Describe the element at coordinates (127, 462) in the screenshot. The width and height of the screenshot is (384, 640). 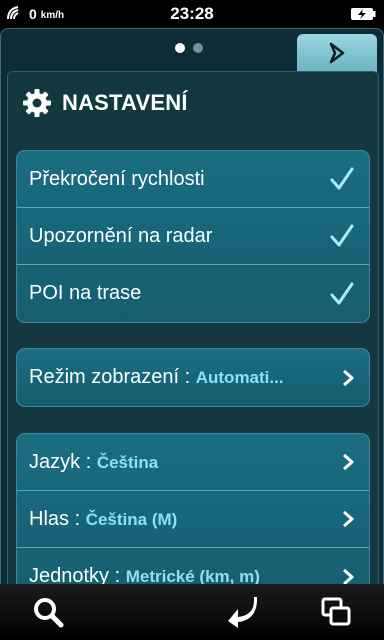
I see `language-value: Čeština` at that location.